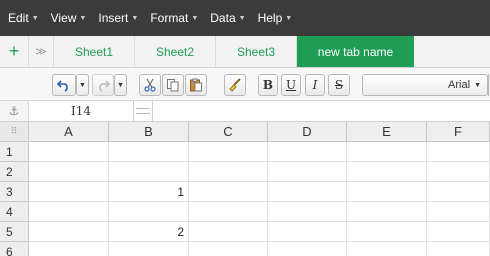  What do you see at coordinates (41, 51) in the screenshot?
I see `sheet-list-button: ≫` at bounding box center [41, 51].